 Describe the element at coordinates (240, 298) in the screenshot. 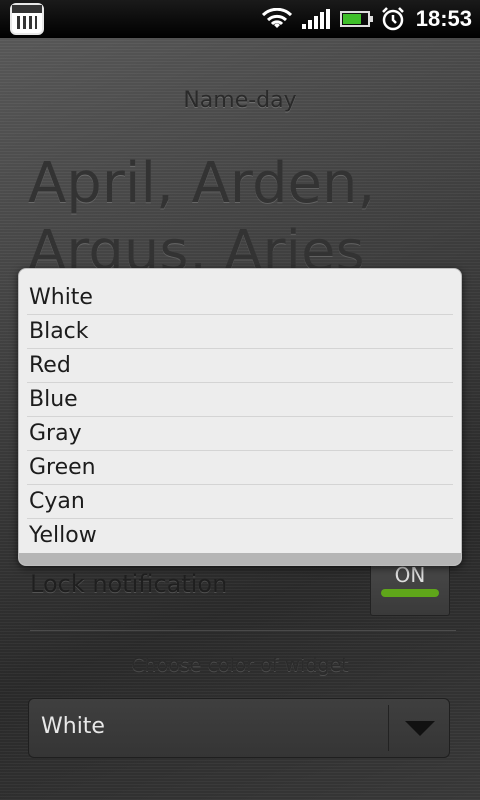

I see `color-option-white: White` at that location.